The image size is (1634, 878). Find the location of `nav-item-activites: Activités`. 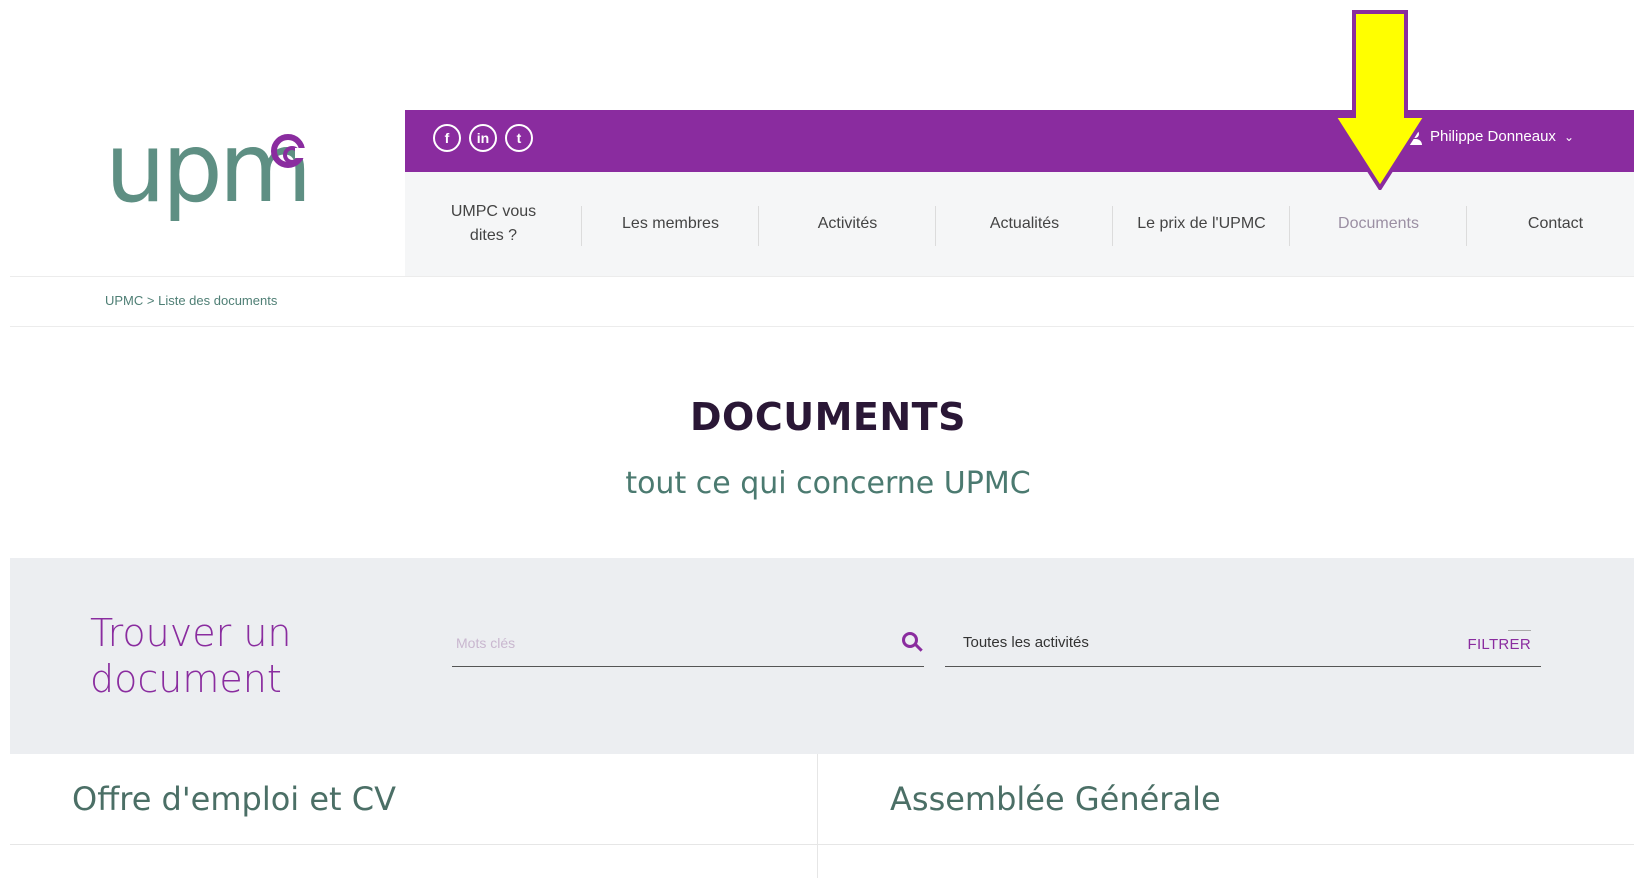

nav-item-activites: Activités is located at coordinates (847, 224).